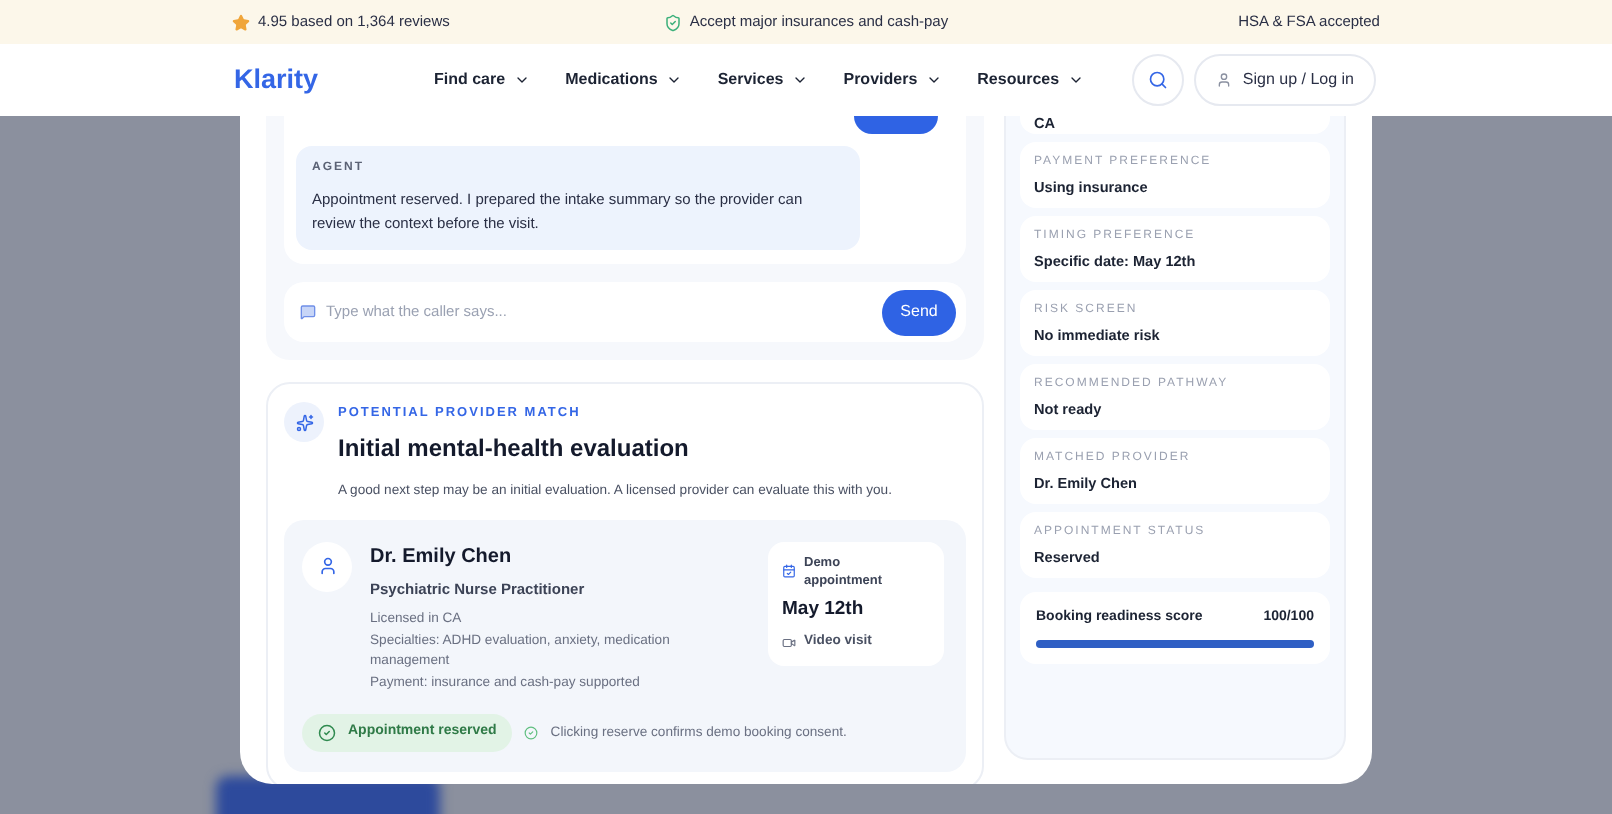 Image resolution: width=1612 pixels, height=814 pixels. I want to click on search-button, so click(1158, 80).